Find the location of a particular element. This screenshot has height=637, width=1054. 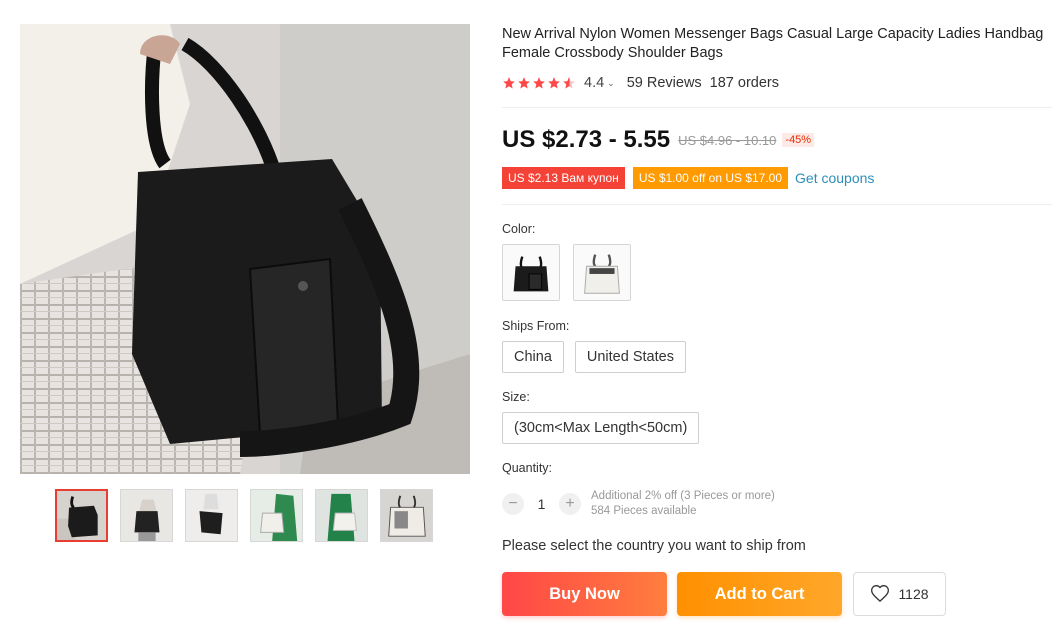

size-label: Size: is located at coordinates (516, 397).